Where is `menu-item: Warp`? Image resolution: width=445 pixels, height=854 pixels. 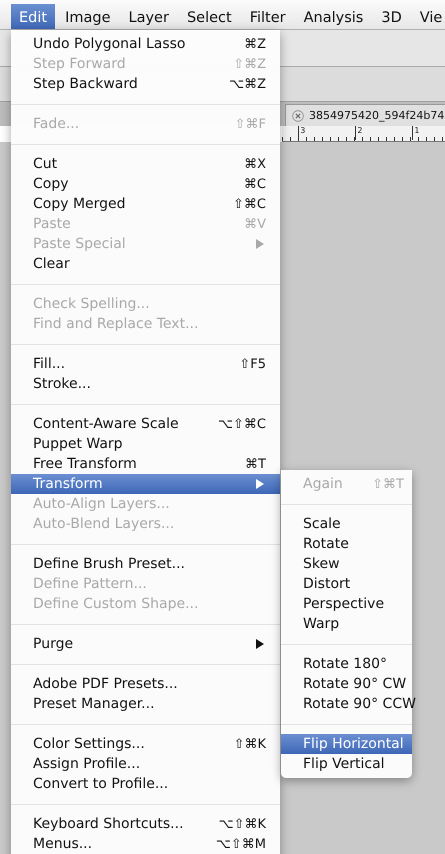 menu-item: Warp is located at coordinates (346, 624).